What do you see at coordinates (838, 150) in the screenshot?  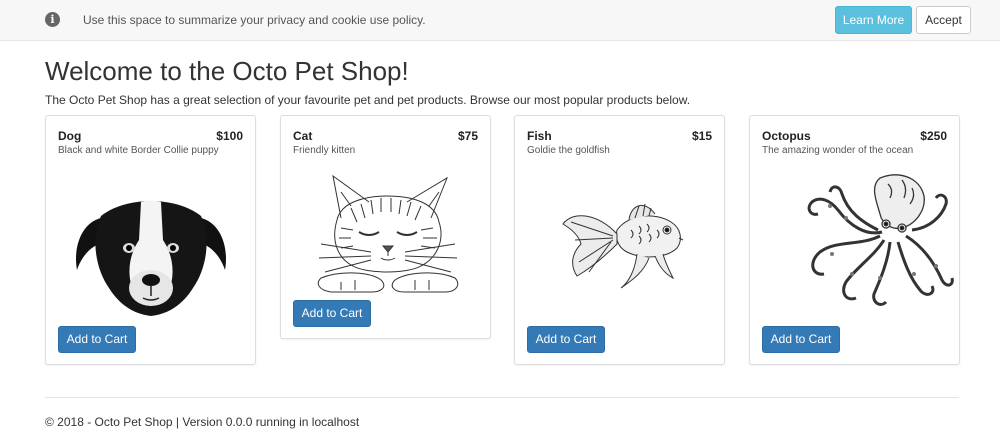 I see `product-description: The amazing wonder of the ocean` at bounding box center [838, 150].